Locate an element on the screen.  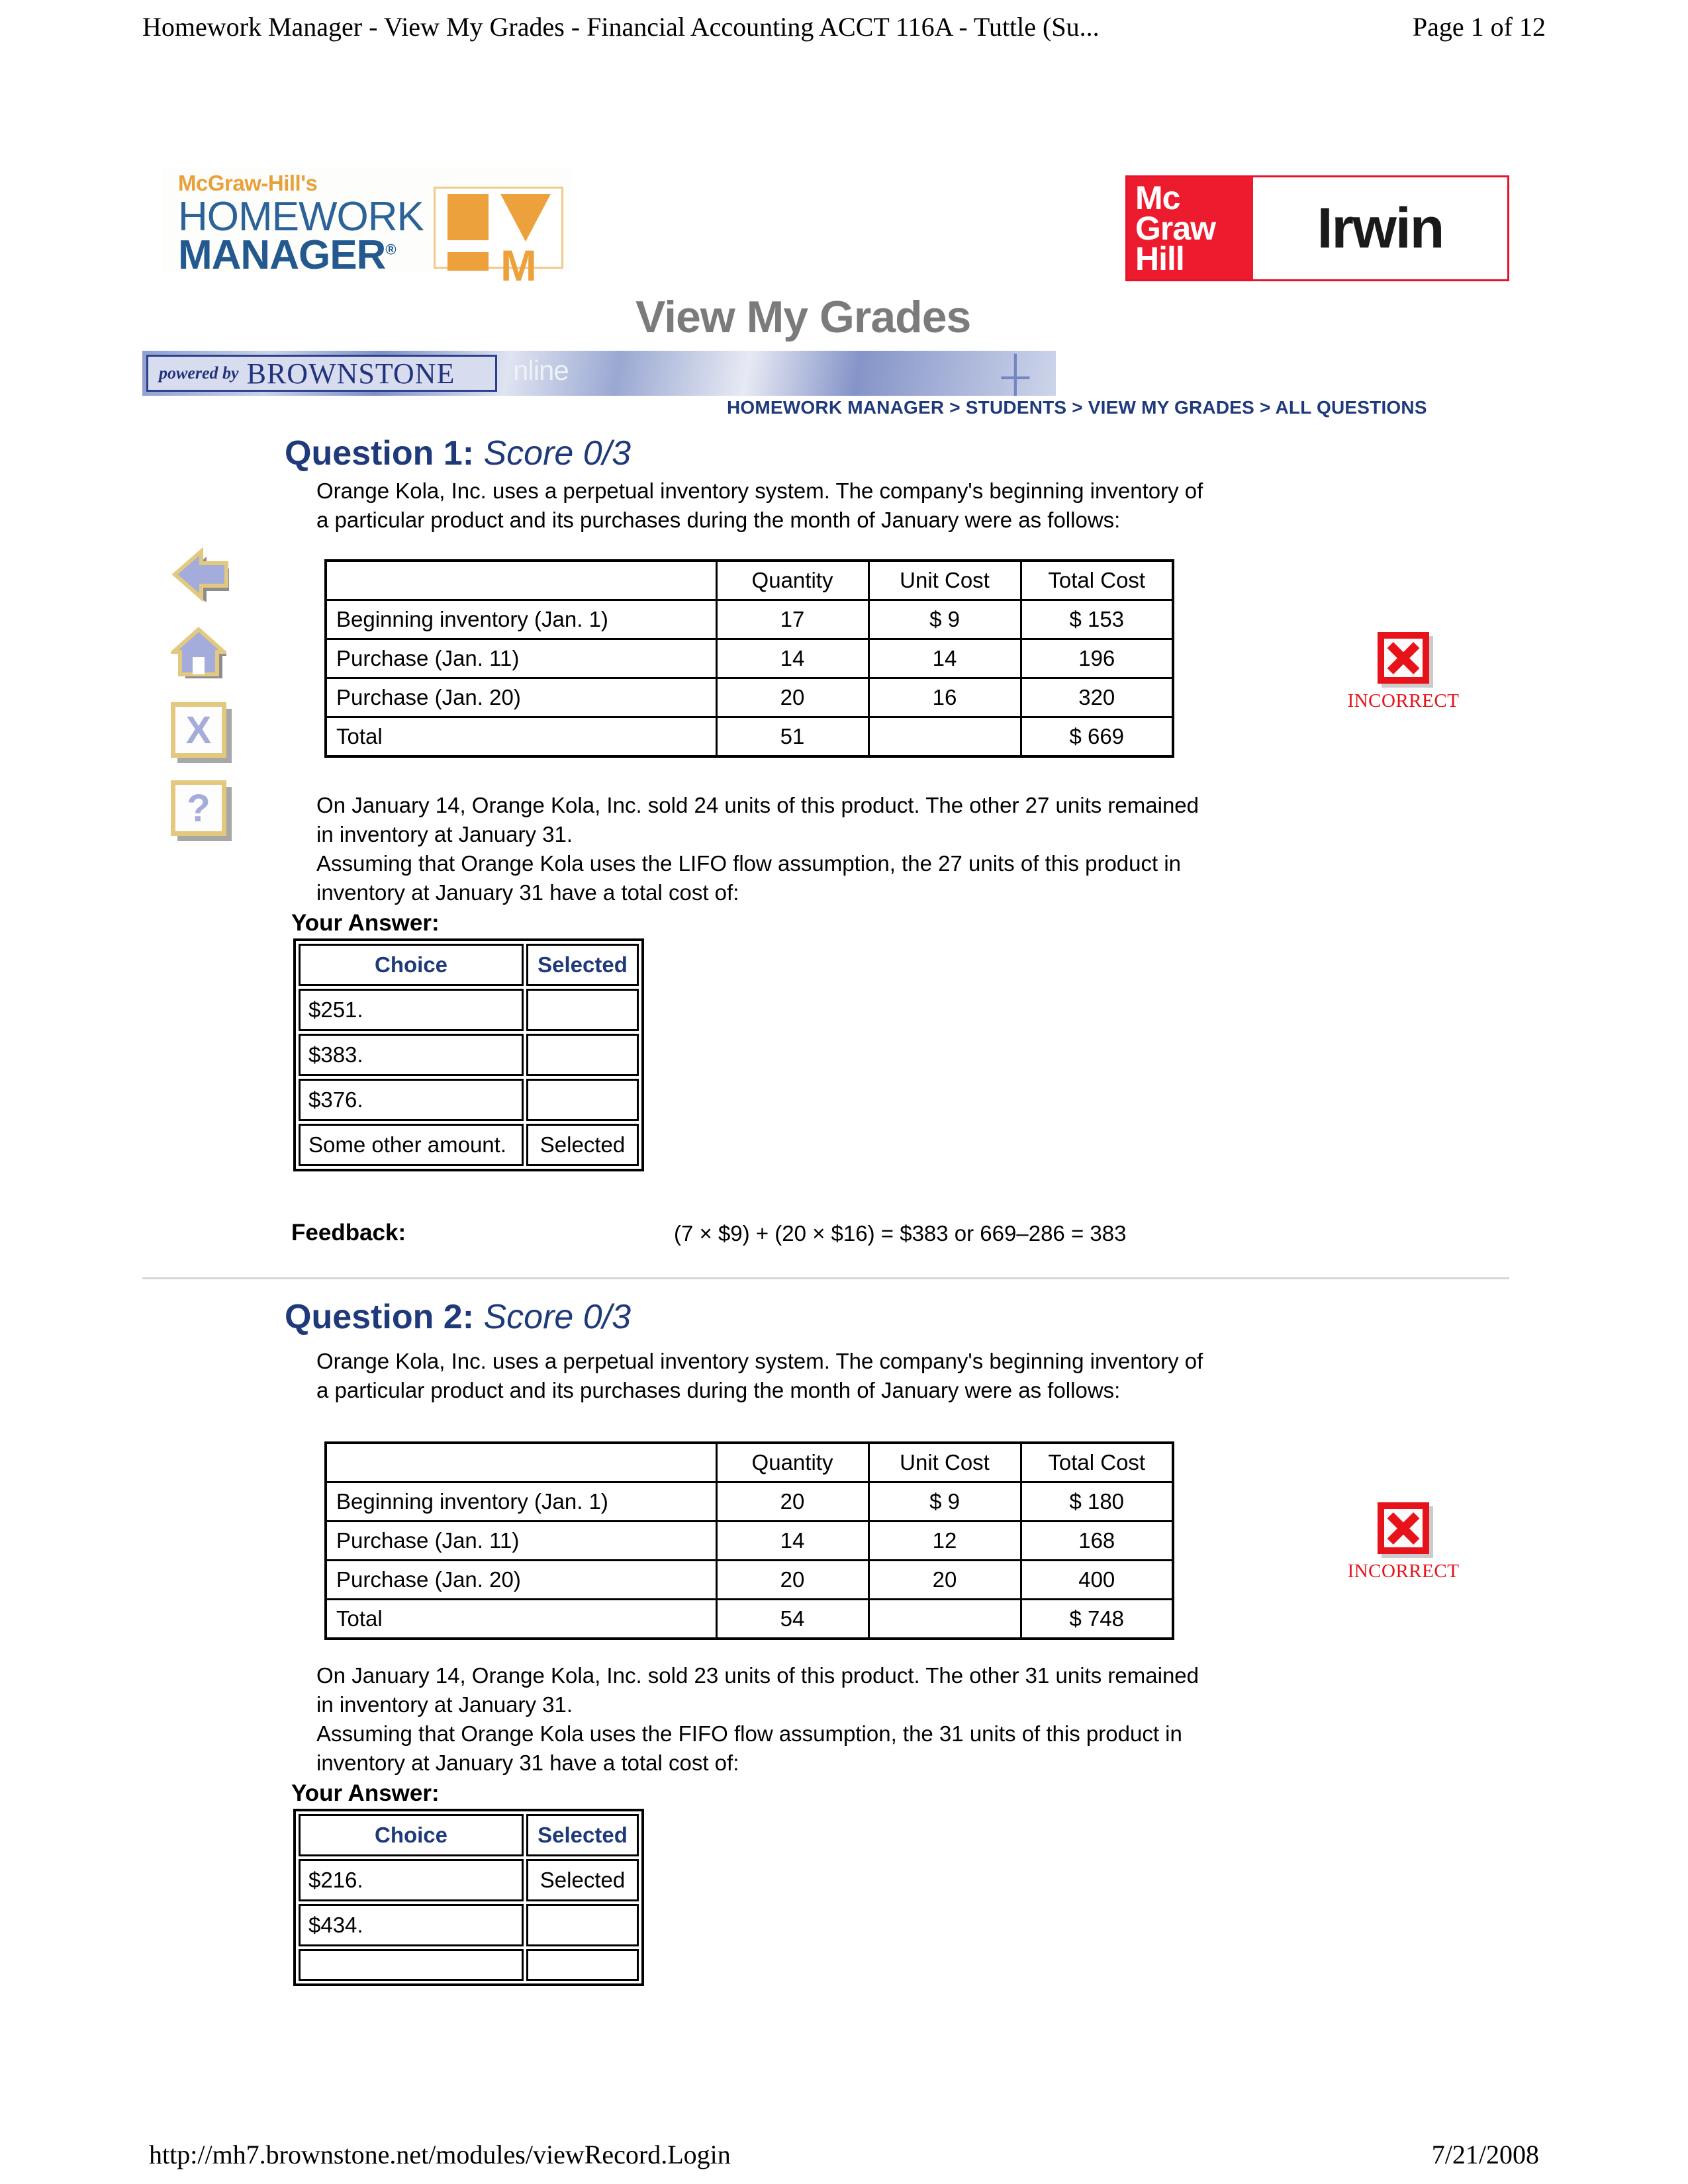
irwin-text: Irwin is located at coordinates (1381, 228).